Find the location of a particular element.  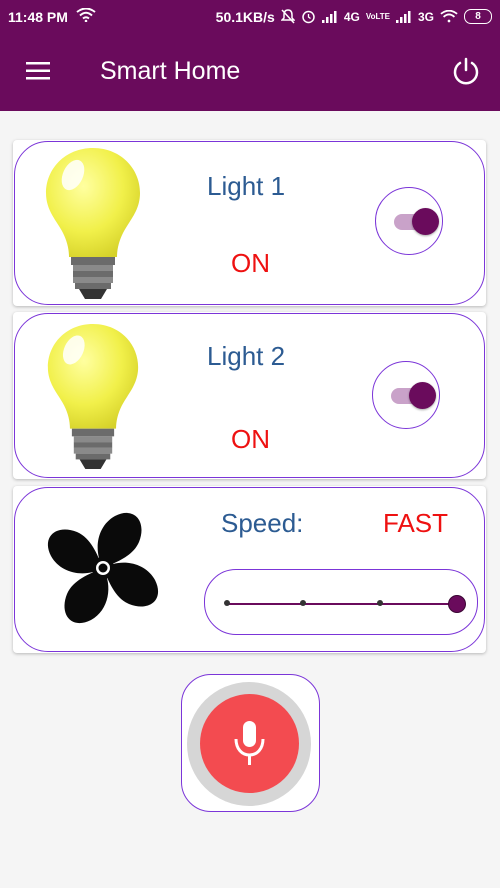

fan-speed-slider is located at coordinates (341, 602).